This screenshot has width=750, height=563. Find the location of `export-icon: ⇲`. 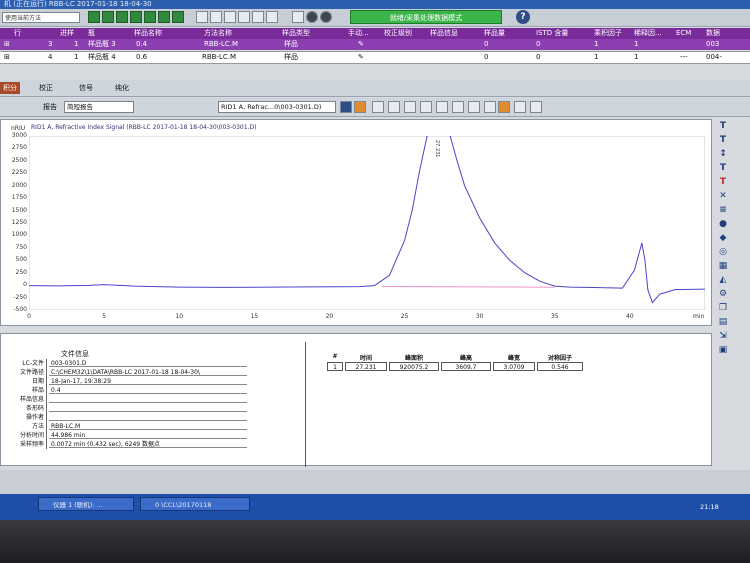

export-icon: ⇲ is located at coordinates (723, 336).